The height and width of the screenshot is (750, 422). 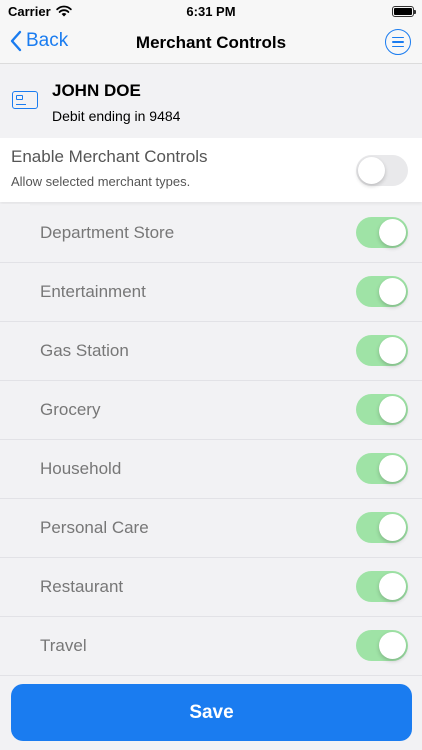 I want to click on merchant-row: Grocery, so click(x=211, y=410).